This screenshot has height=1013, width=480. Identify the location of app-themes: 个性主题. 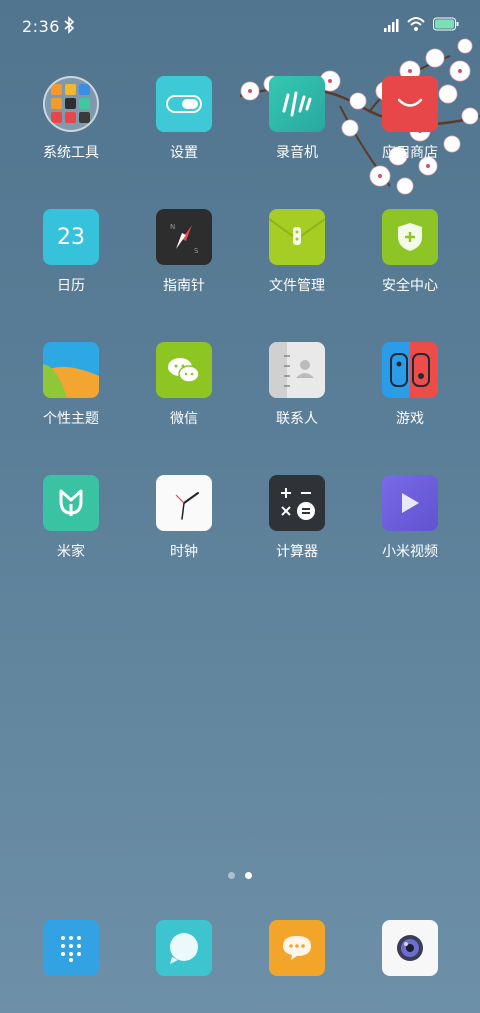
(71, 392).